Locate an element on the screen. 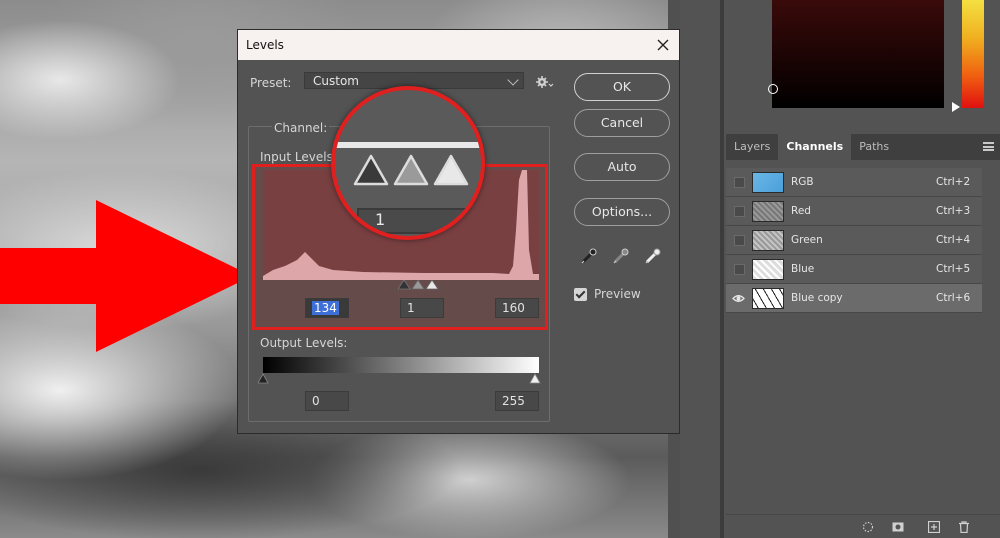 This screenshot has width=1000, height=538. input-black-value: 134 is located at coordinates (325, 308).